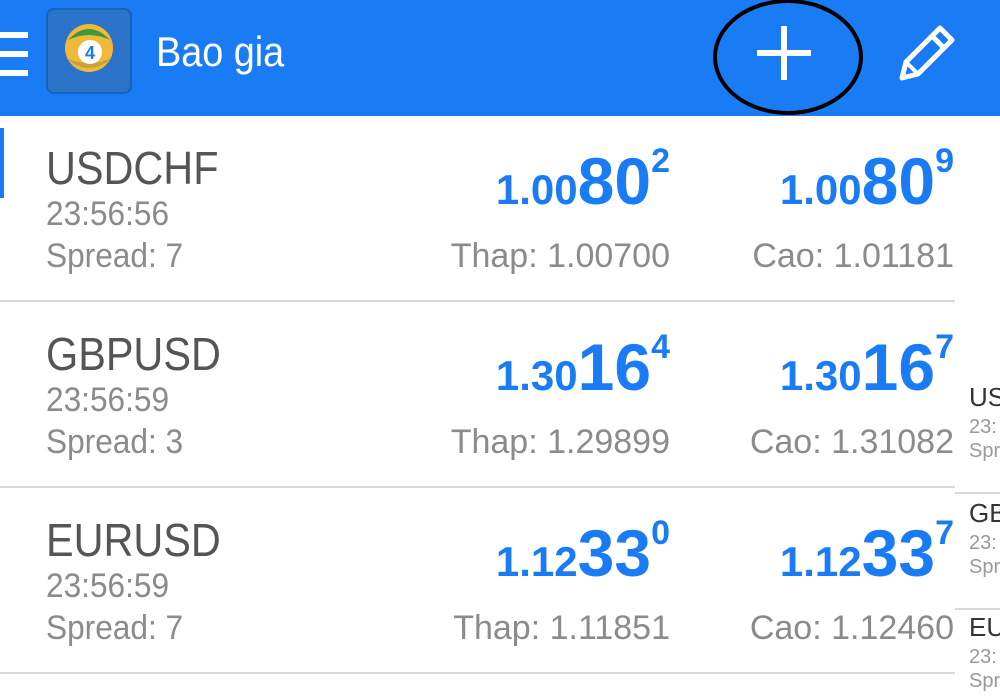  What do you see at coordinates (851, 628) in the screenshot?
I see `high-price: Cao: 1.12460` at bounding box center [851, 628].